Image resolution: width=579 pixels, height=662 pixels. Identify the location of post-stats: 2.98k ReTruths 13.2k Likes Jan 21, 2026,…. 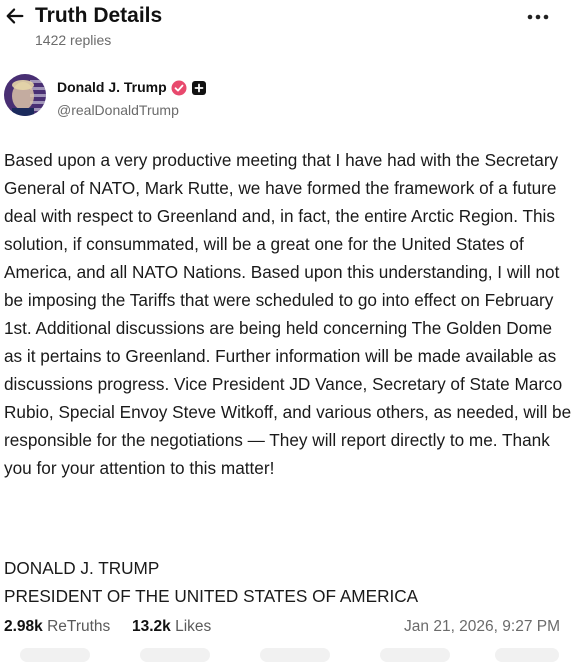
(284, 629).